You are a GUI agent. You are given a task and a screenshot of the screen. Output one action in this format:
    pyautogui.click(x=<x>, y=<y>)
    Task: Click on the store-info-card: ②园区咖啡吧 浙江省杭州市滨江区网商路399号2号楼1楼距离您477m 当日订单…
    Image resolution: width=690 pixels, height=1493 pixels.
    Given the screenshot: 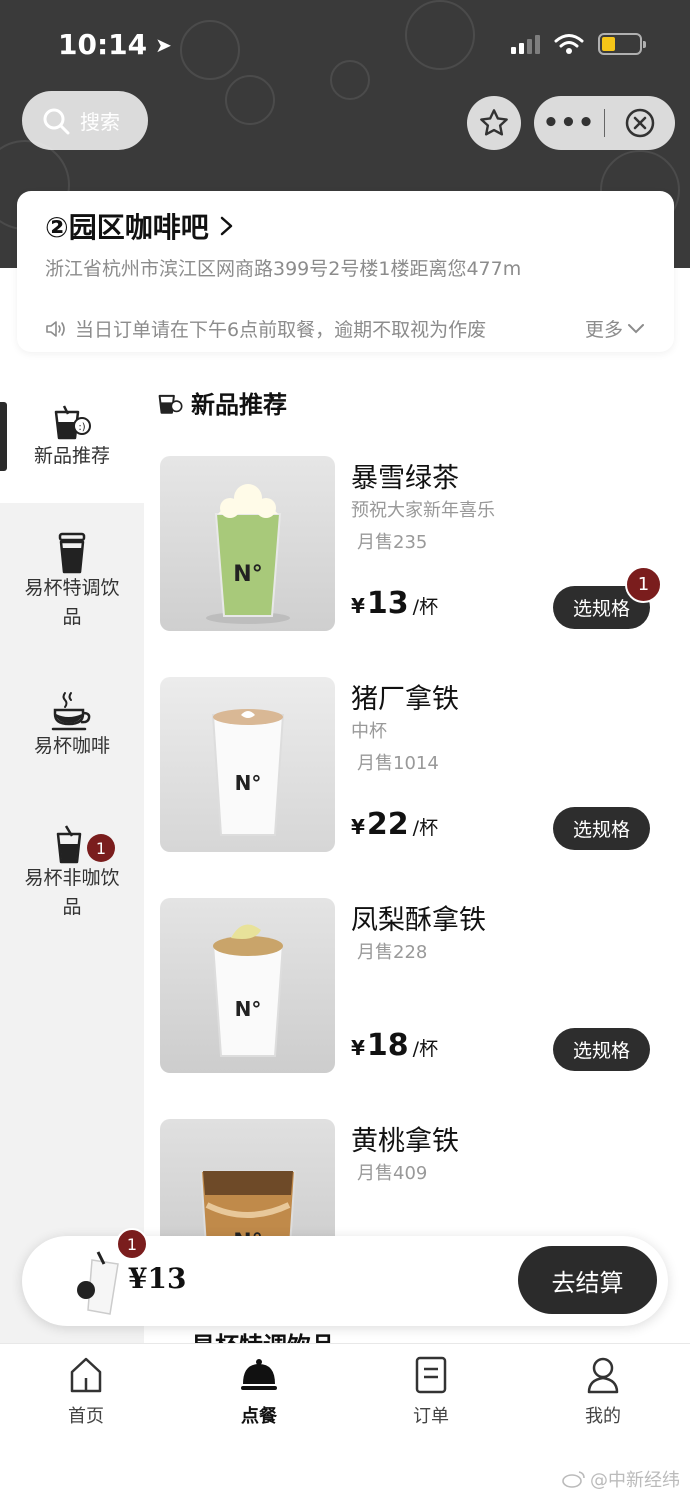 What is the action you would take?
    pyautogui.click(x=345, y=271)
    